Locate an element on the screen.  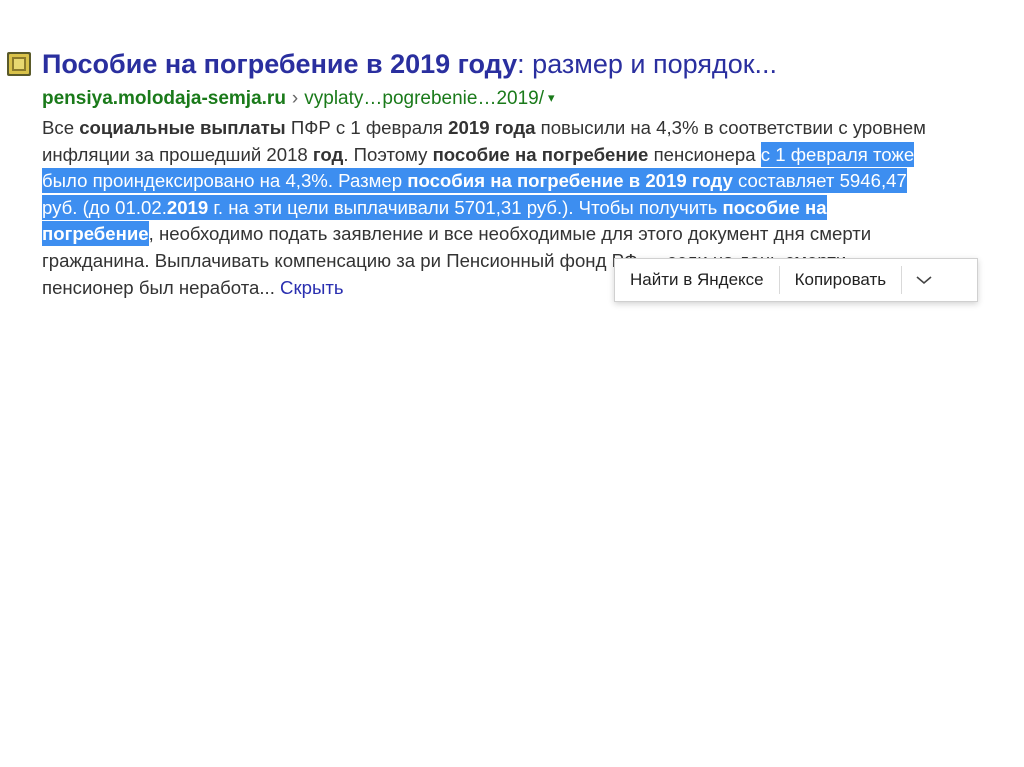
snippet-text: ПФР с 1 февраля is located at coordinates (367, 127).